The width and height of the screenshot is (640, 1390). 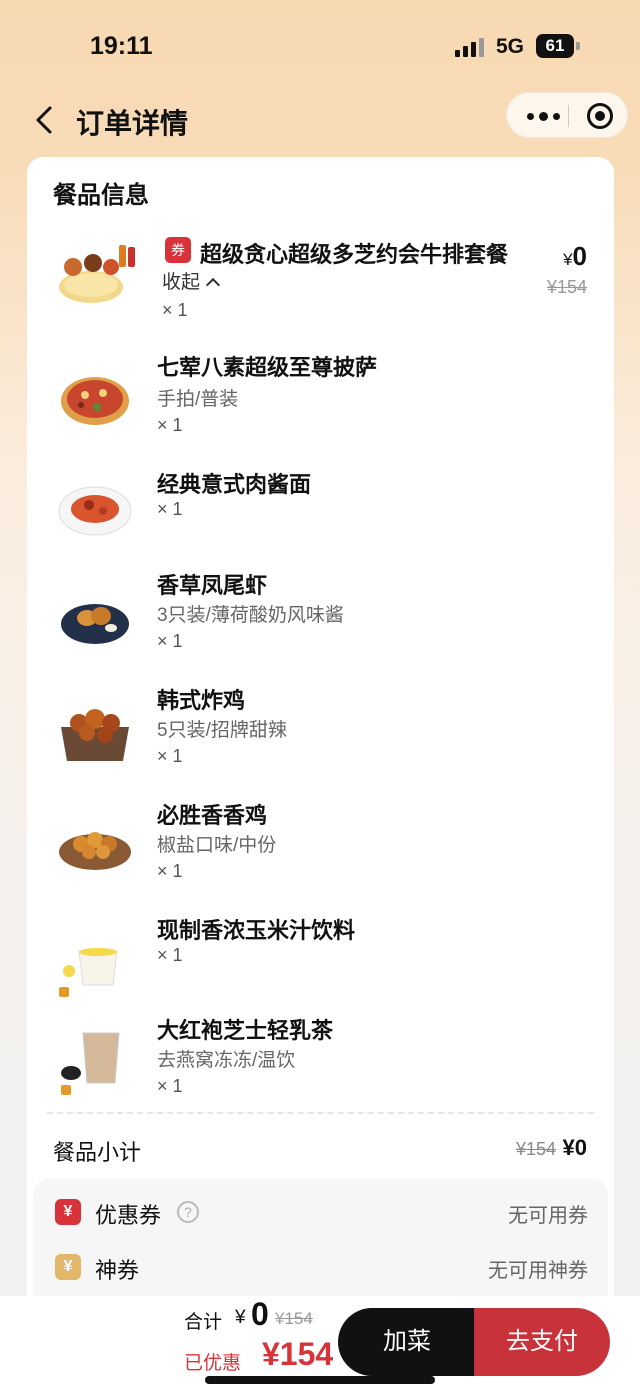 What do you see at coordinates (222, 730) in the screenshot?
I see `item-spec: 5只装/招牌甜辣` at bounding box center [222, 730].